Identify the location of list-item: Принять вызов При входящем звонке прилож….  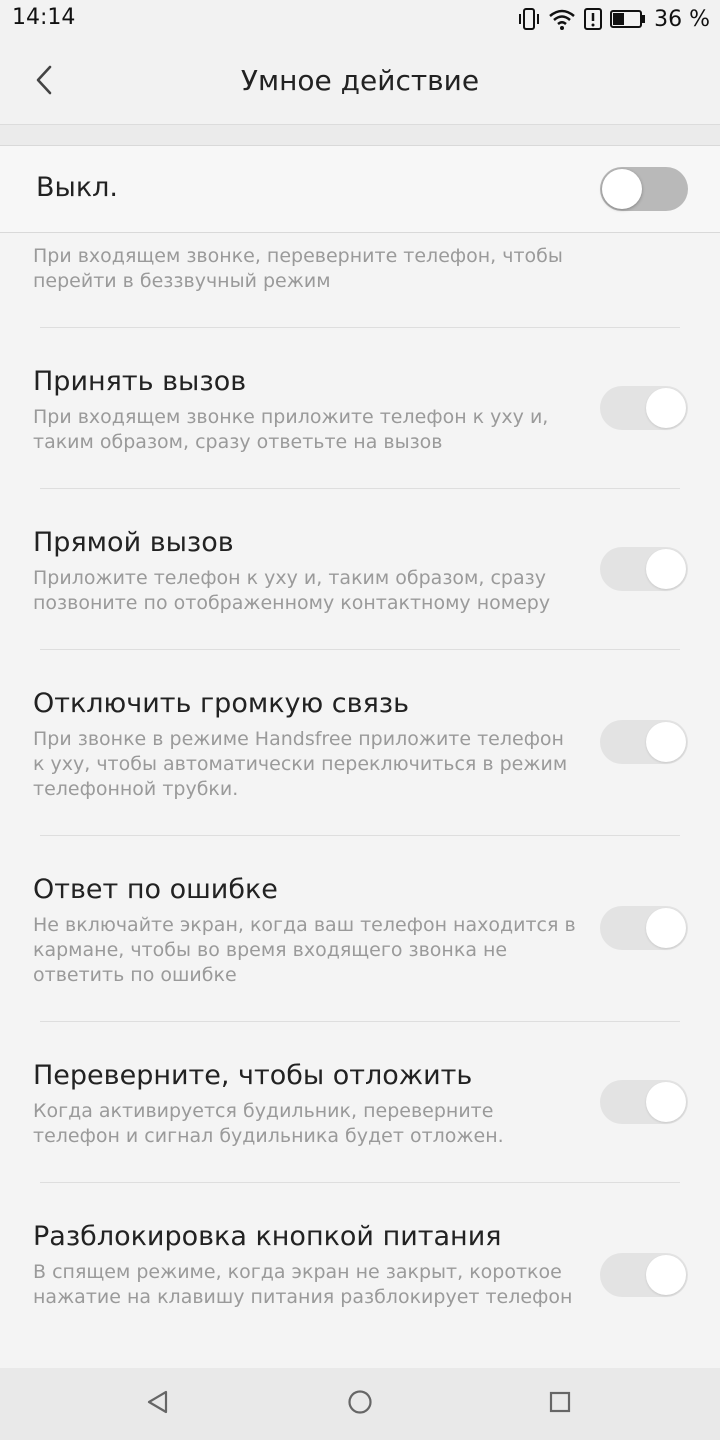
(360, 408).